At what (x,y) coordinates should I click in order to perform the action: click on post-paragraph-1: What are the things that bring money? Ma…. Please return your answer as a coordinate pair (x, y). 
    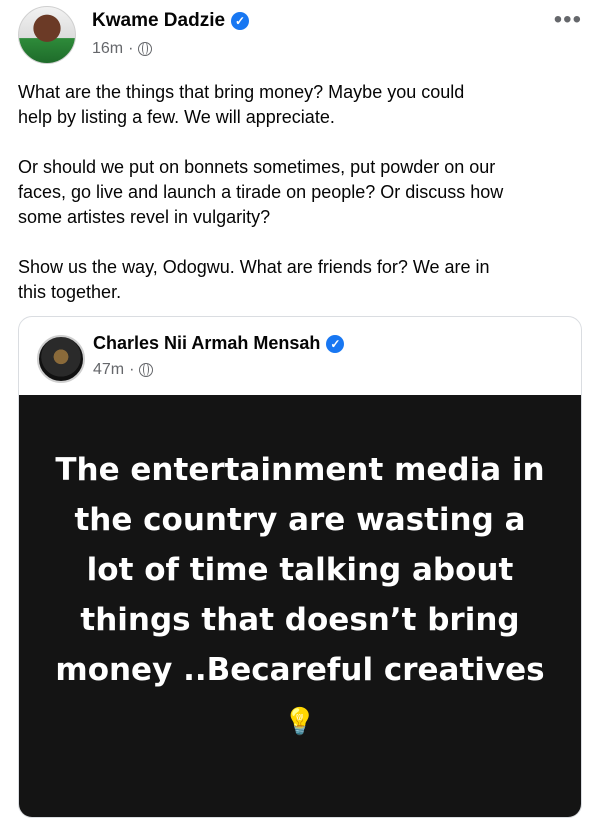
    Looking at the image, I should click on (241, 104).